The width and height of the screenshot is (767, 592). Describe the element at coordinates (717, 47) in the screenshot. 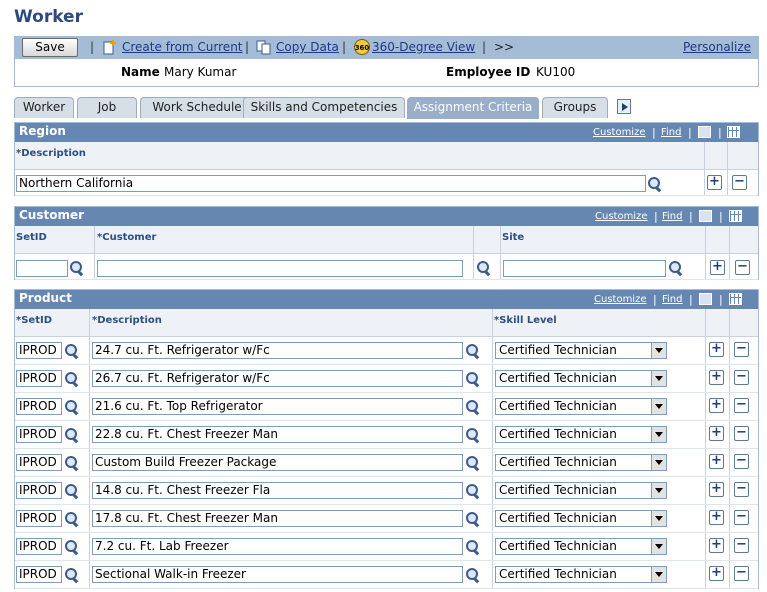

I see `personalize-link: Personalize` at that location.